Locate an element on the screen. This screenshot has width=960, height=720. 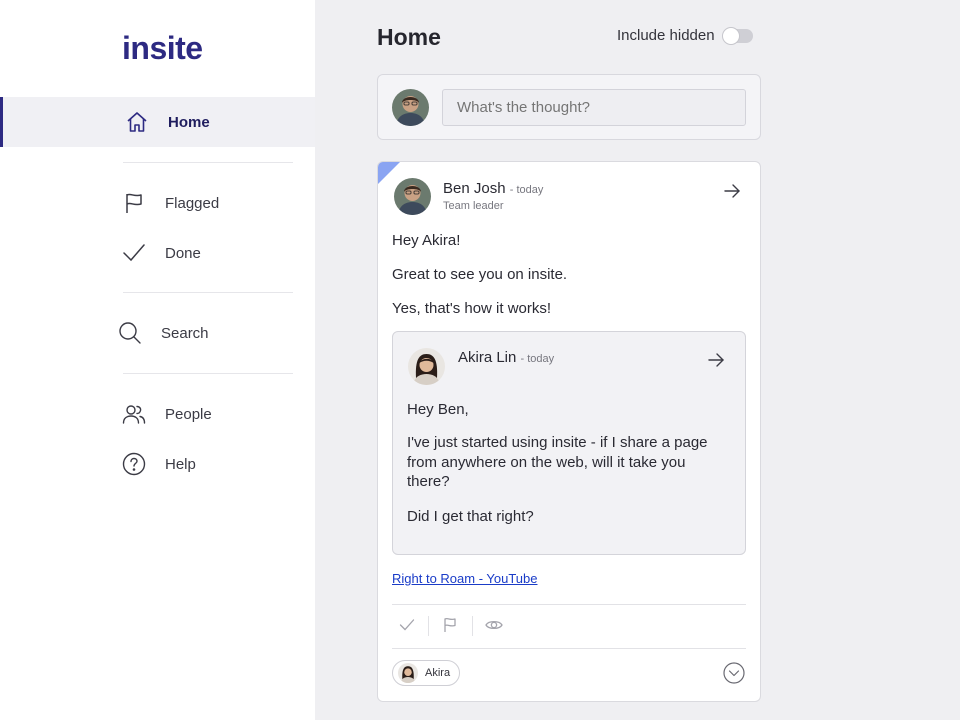
sidebar-item-help: Help is located at coordinates (157, 464).